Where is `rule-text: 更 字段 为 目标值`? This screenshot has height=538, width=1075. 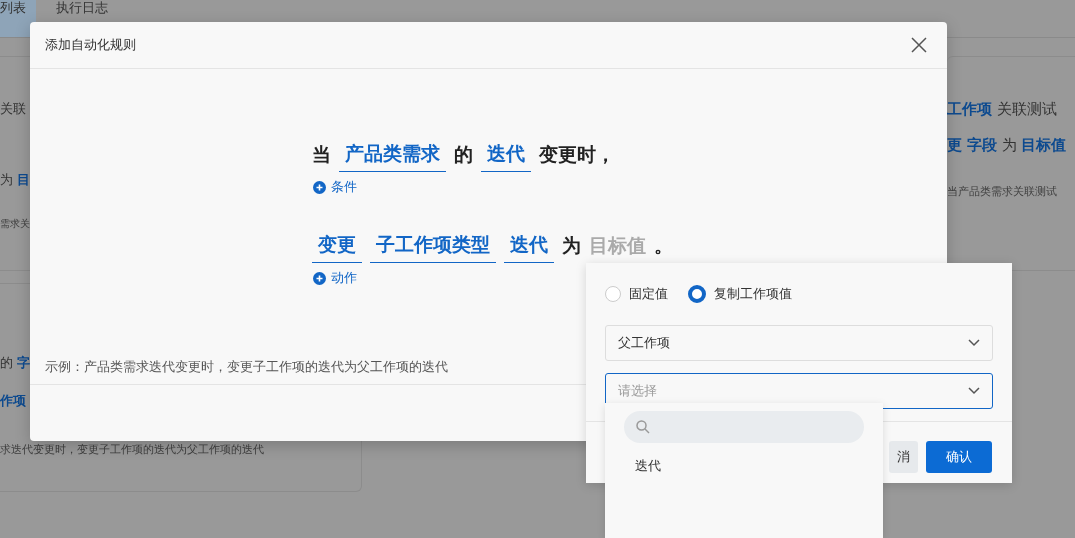
rule-text: 更 字段 为 目标值 is located at coordinates (1007, 145).